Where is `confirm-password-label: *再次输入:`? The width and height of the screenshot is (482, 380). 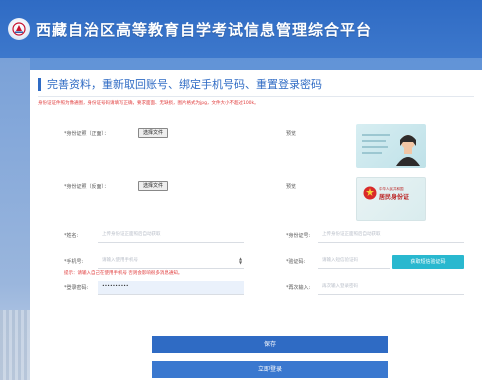 confirm-password-label: *再次输入: is located at coordinates (298, 288).